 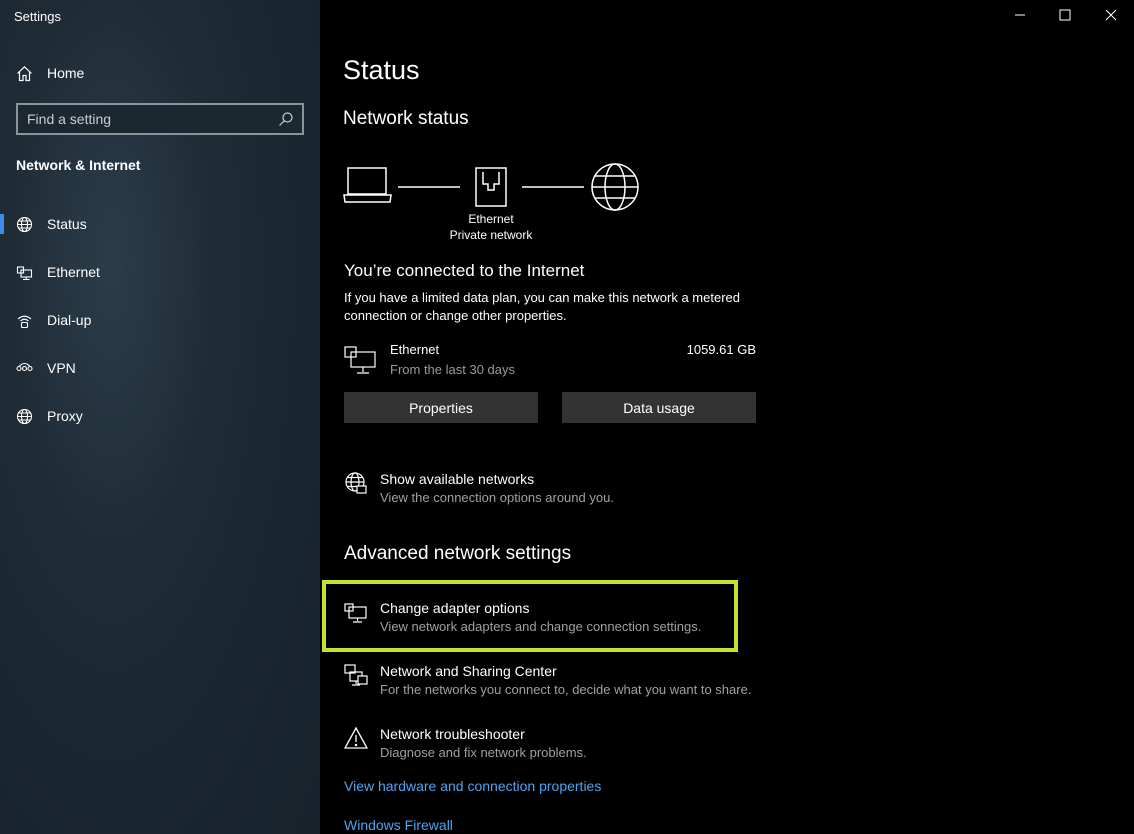 What do you see at coordinates (441, 407) in the screenshot?
I see `properties-button: Properties` at bounding box center [441, 407].